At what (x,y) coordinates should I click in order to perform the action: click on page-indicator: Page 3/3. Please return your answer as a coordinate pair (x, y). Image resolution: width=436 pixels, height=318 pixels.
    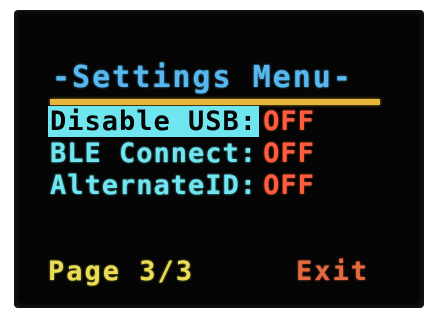
    Looking at the image, I should click on (121, 271).